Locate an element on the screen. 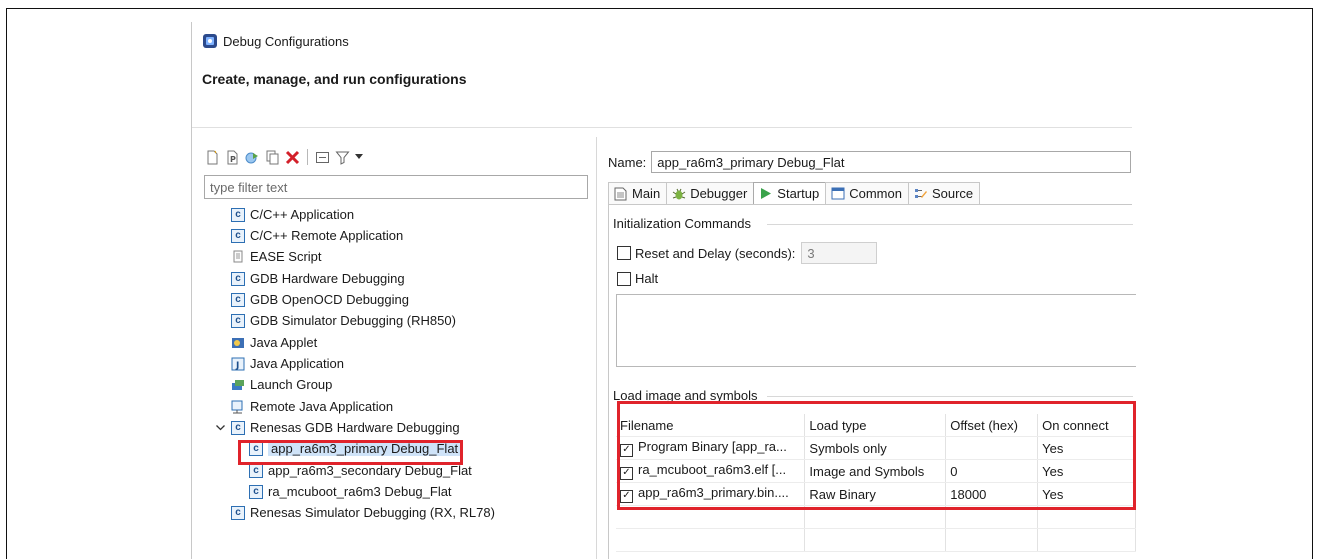  tab-startup: Startup is located at coordinates (790, 193).